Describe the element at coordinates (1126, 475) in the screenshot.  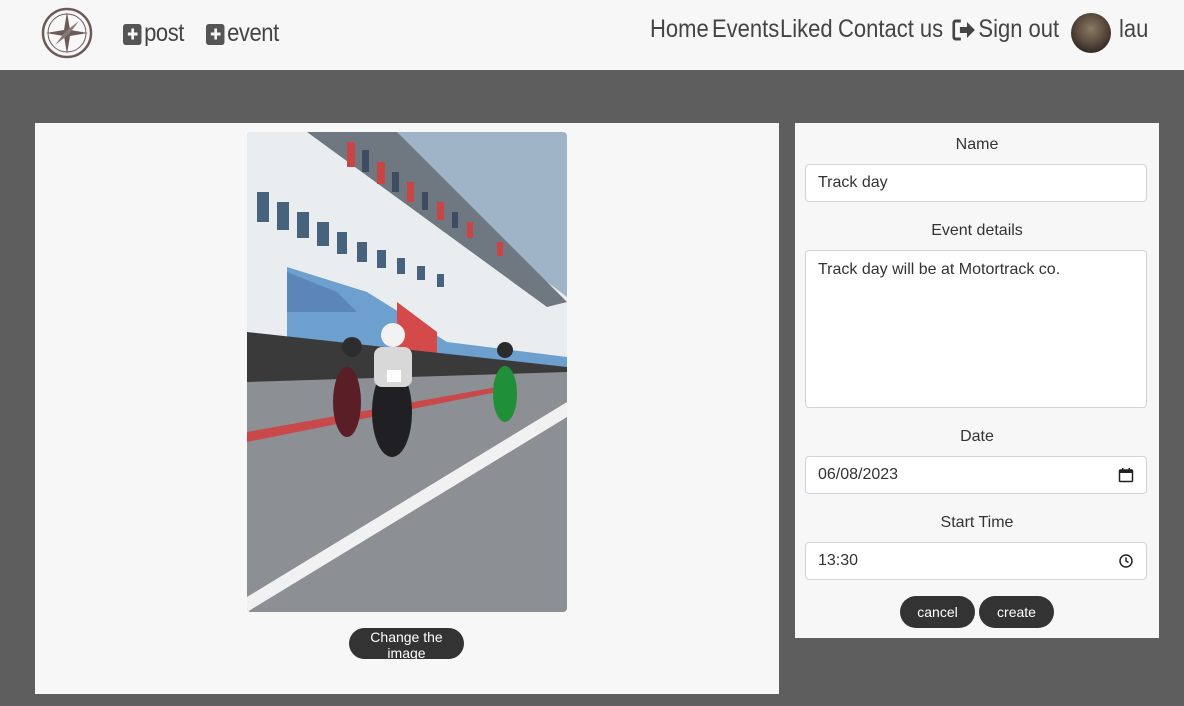
I see `calendar-icon` at that location.